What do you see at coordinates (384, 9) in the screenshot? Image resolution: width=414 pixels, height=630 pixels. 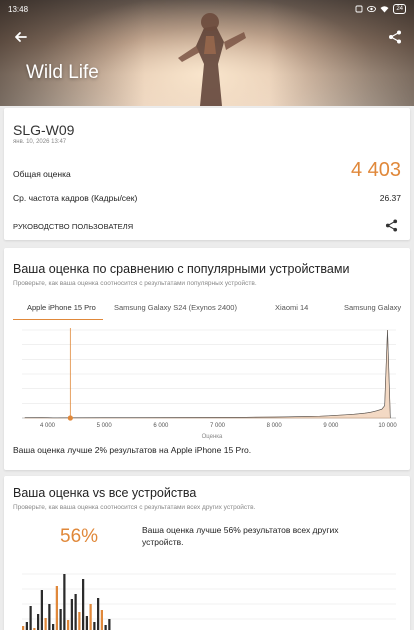 I see `wifi-icon` at bounding box center [384, 9].